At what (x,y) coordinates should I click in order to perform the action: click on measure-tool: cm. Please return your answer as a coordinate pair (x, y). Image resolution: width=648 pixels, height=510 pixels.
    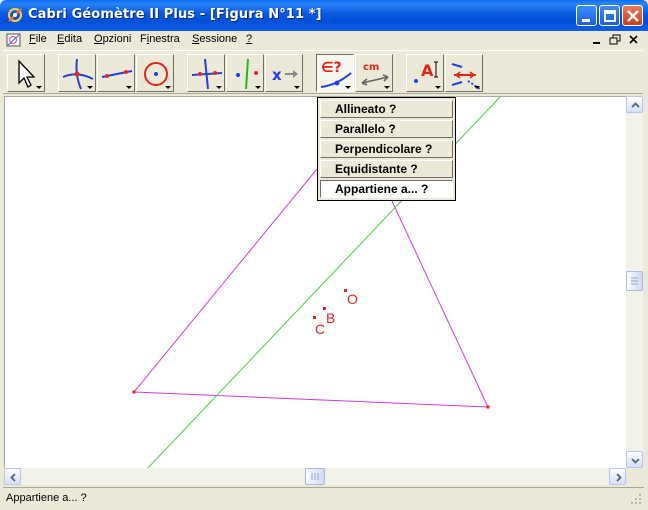
    Looking at the image, I should click on (374, 73).